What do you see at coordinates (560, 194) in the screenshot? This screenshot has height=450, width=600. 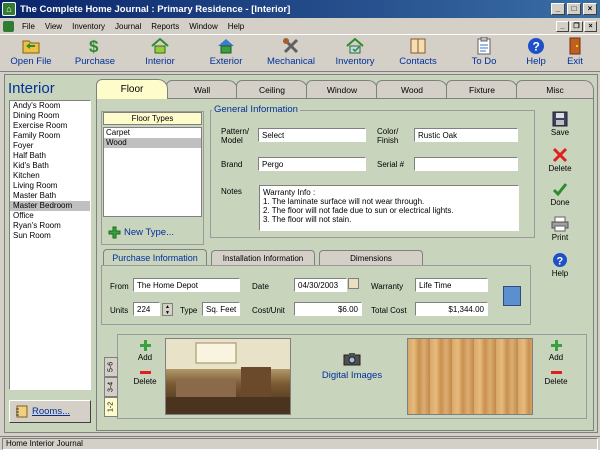 I see `done-button: Done` at bounding box center [560, 194].